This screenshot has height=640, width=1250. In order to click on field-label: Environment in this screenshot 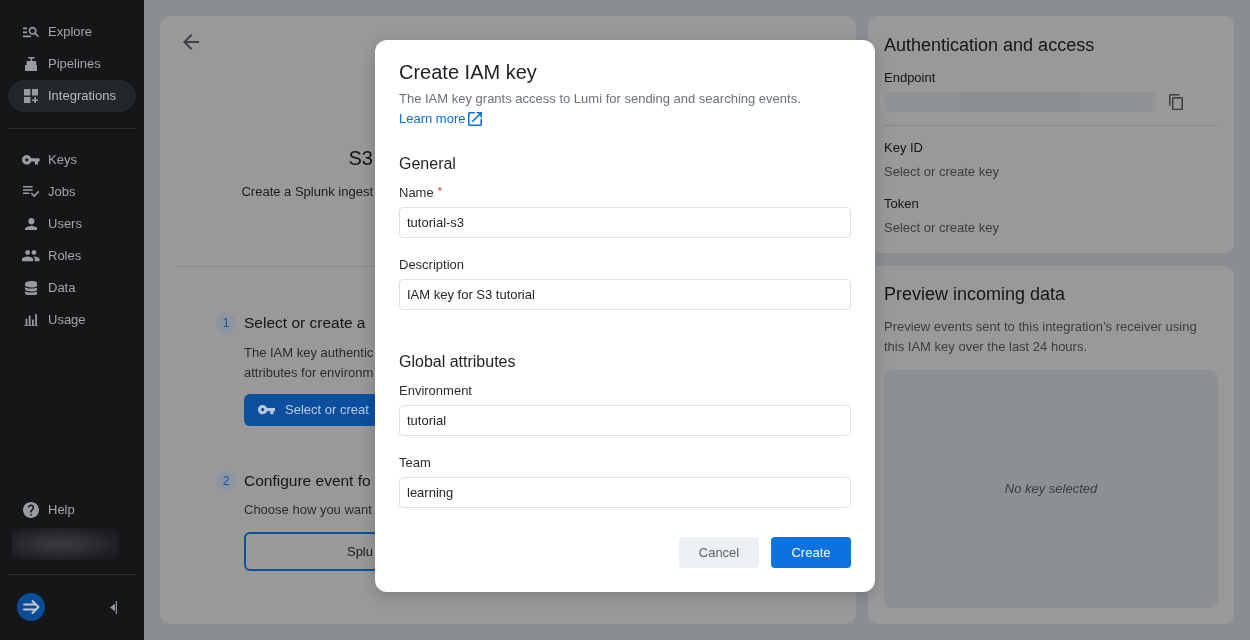, I will do `click(435, 390)`.